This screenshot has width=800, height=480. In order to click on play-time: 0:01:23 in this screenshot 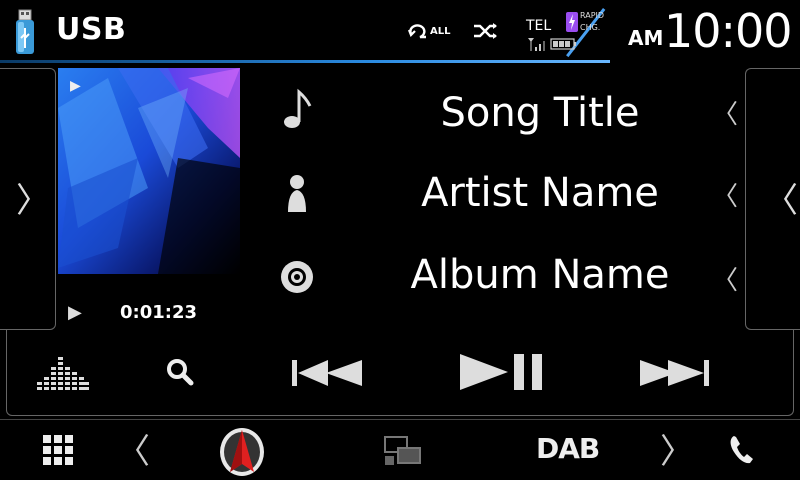, I will do `click(159, 312)`.